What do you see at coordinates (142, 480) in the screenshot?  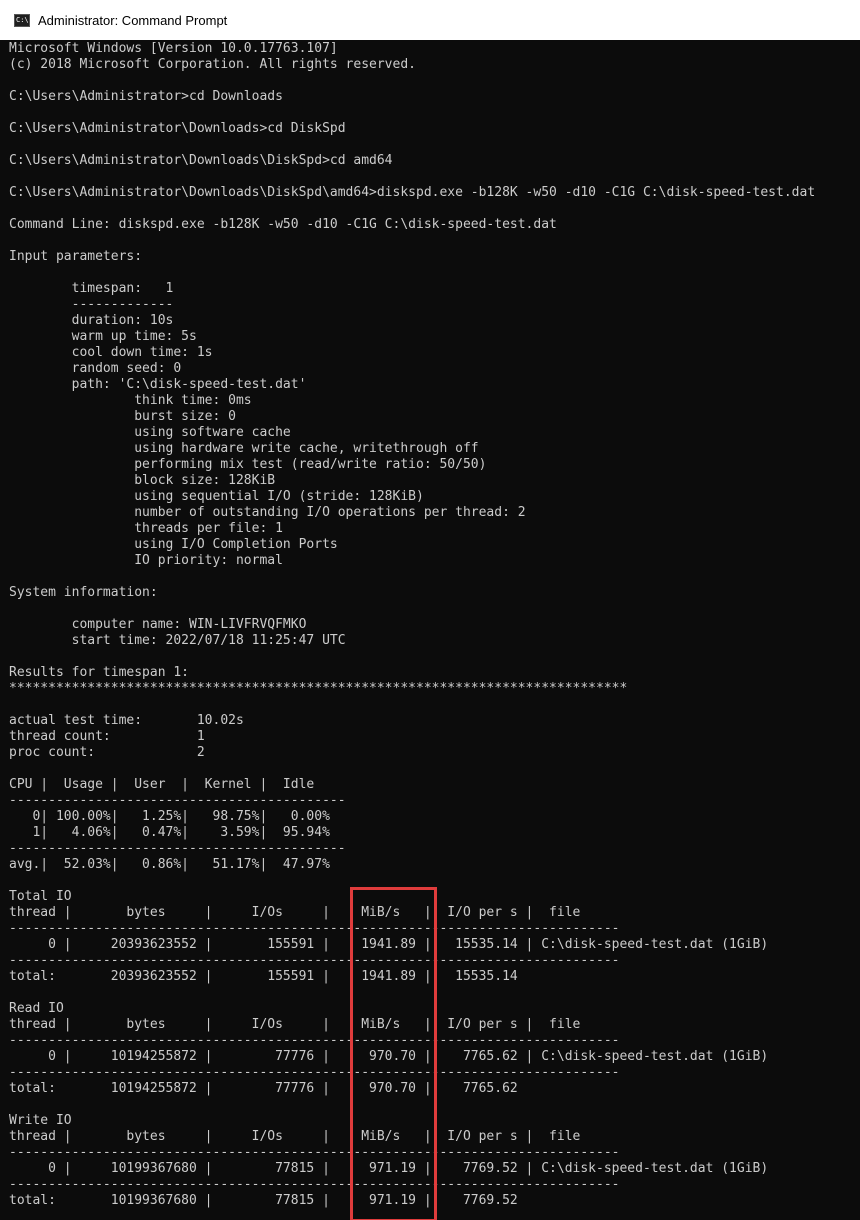 I see `console-line: block size: 128KiB` at bounding box center [142, 480].